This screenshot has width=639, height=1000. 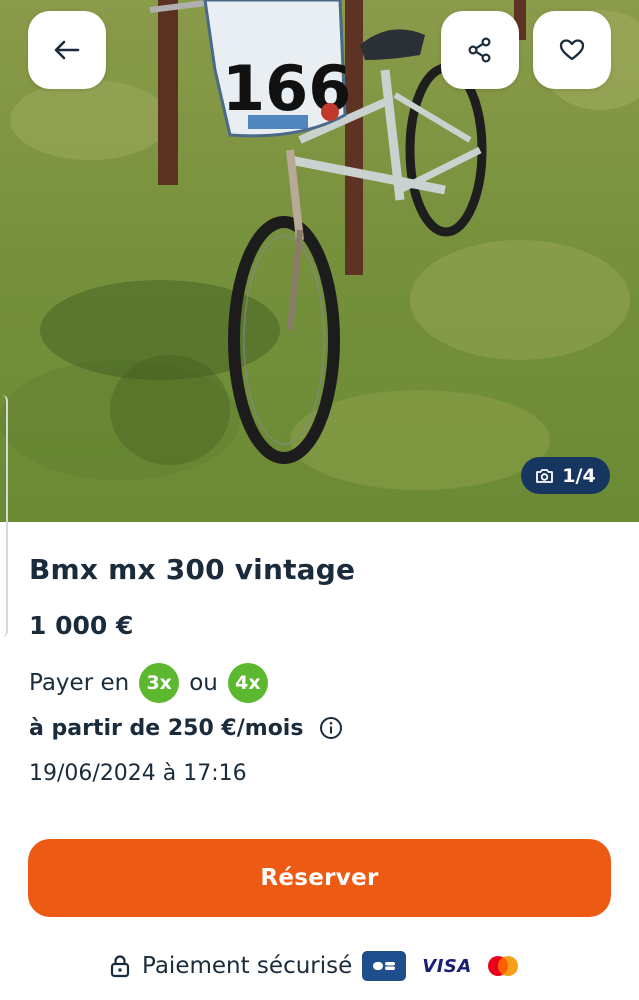 I want to click on installment-4x-badge: 4x, so click(x=247, y=683).